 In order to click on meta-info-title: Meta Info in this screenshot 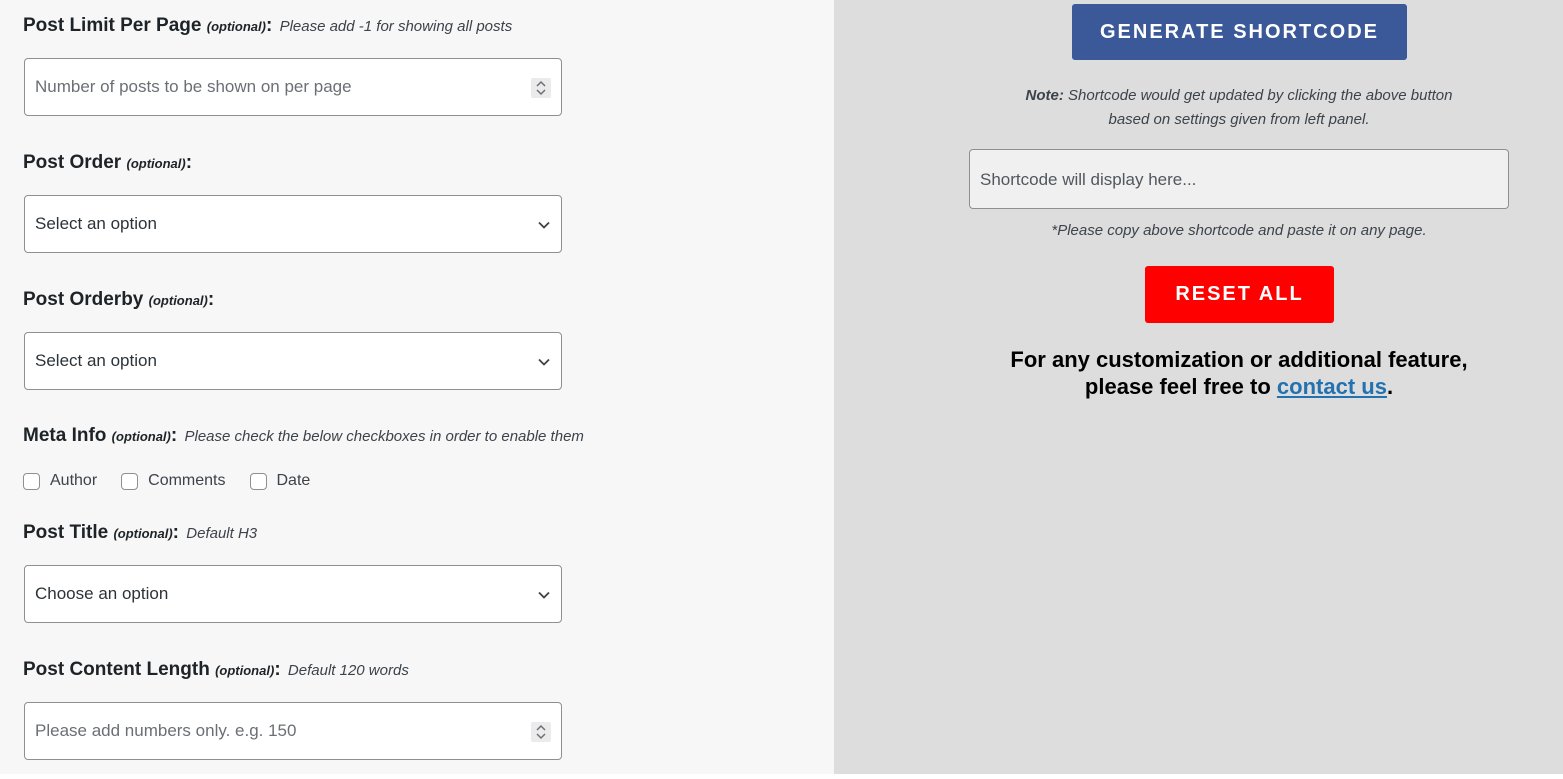, I will do `click(65, 435)`.